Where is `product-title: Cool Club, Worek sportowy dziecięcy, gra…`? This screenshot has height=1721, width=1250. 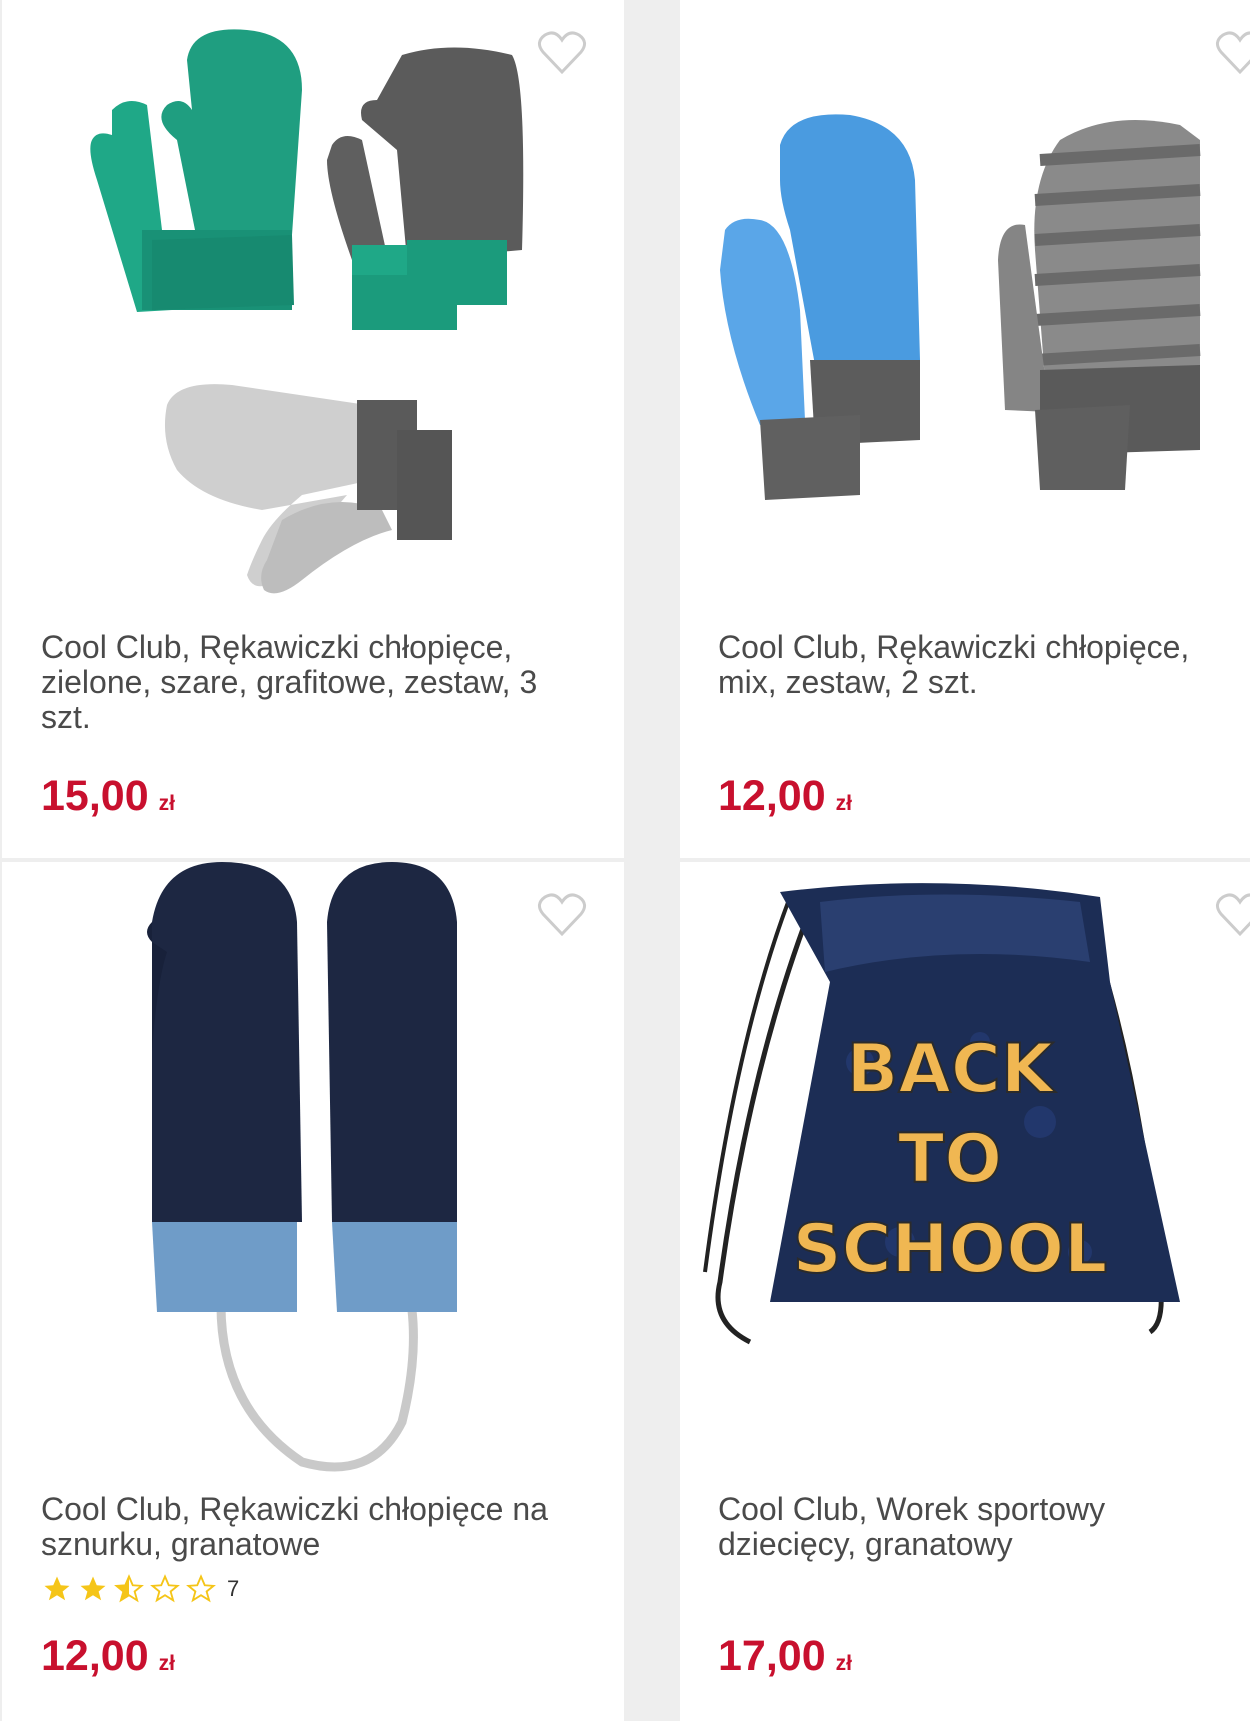 product-title: Cool Club, Worek sportowy dziecięcy, gra… is located at coordinates (978, 1527).